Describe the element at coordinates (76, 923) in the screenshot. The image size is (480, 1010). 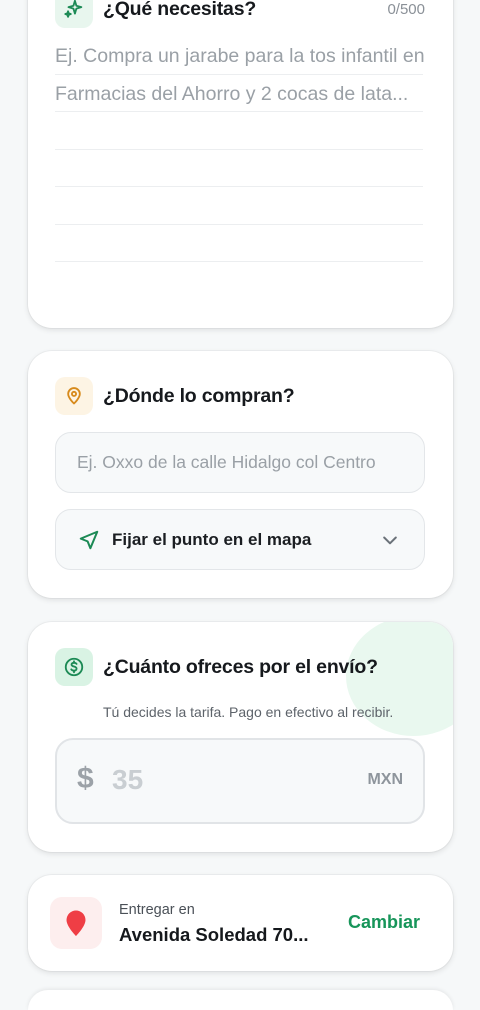
I see `map-marker-icon` at that location.